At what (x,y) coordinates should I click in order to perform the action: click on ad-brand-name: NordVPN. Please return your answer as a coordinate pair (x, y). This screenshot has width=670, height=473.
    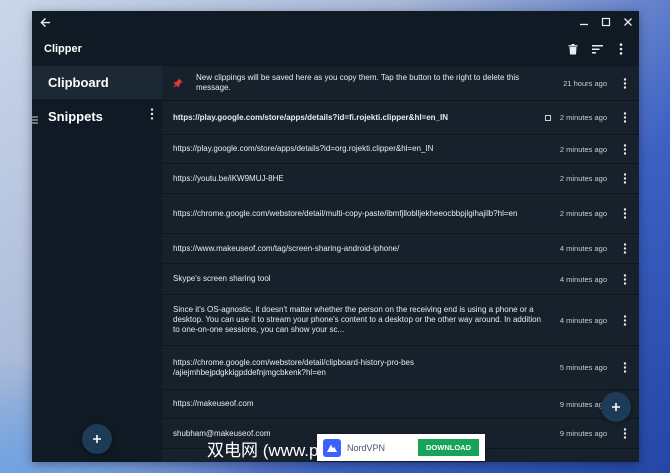
    Looking at the image, I should click on (366, 447).